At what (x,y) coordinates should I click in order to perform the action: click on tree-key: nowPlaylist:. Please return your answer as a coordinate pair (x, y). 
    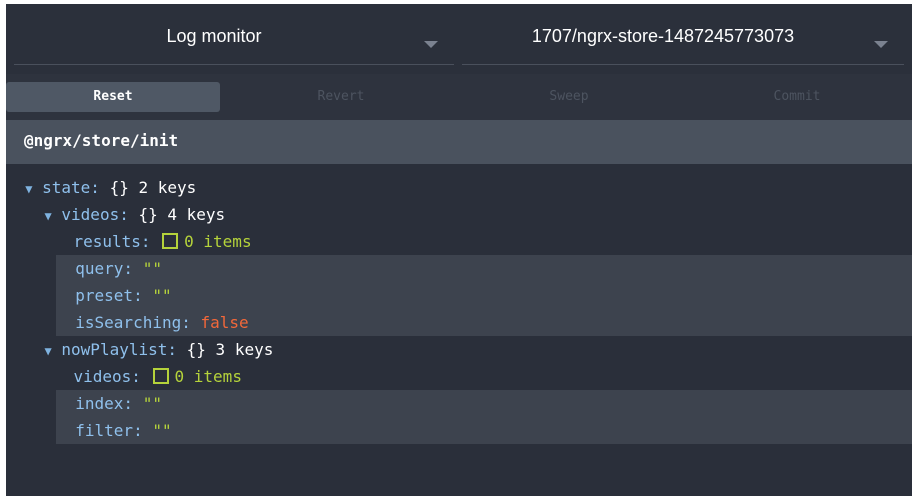
    Looking at the image, I should click on (119, 349).